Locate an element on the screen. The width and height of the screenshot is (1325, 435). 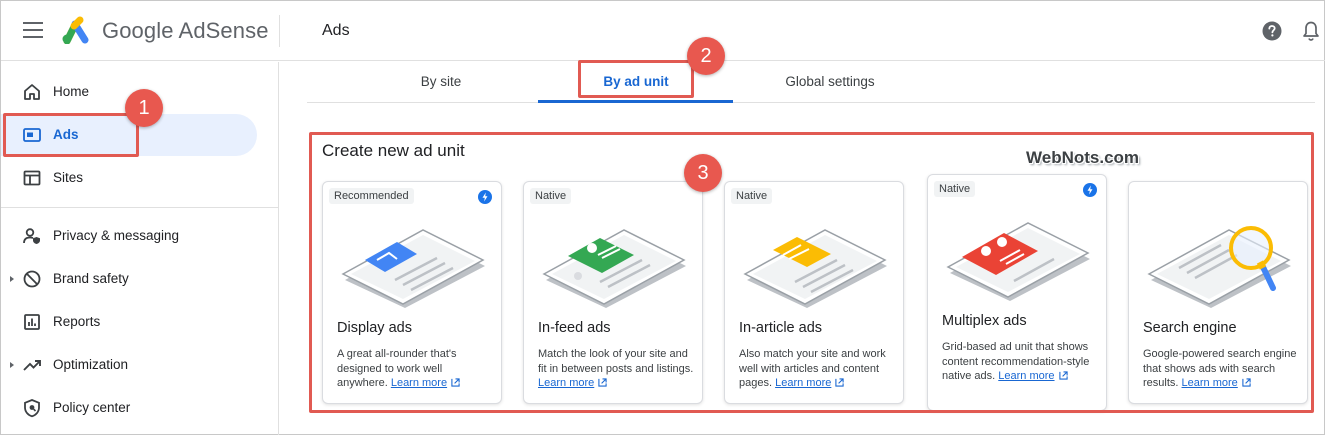
logo-text: Google AdSense is located at coordinates (185, 30).